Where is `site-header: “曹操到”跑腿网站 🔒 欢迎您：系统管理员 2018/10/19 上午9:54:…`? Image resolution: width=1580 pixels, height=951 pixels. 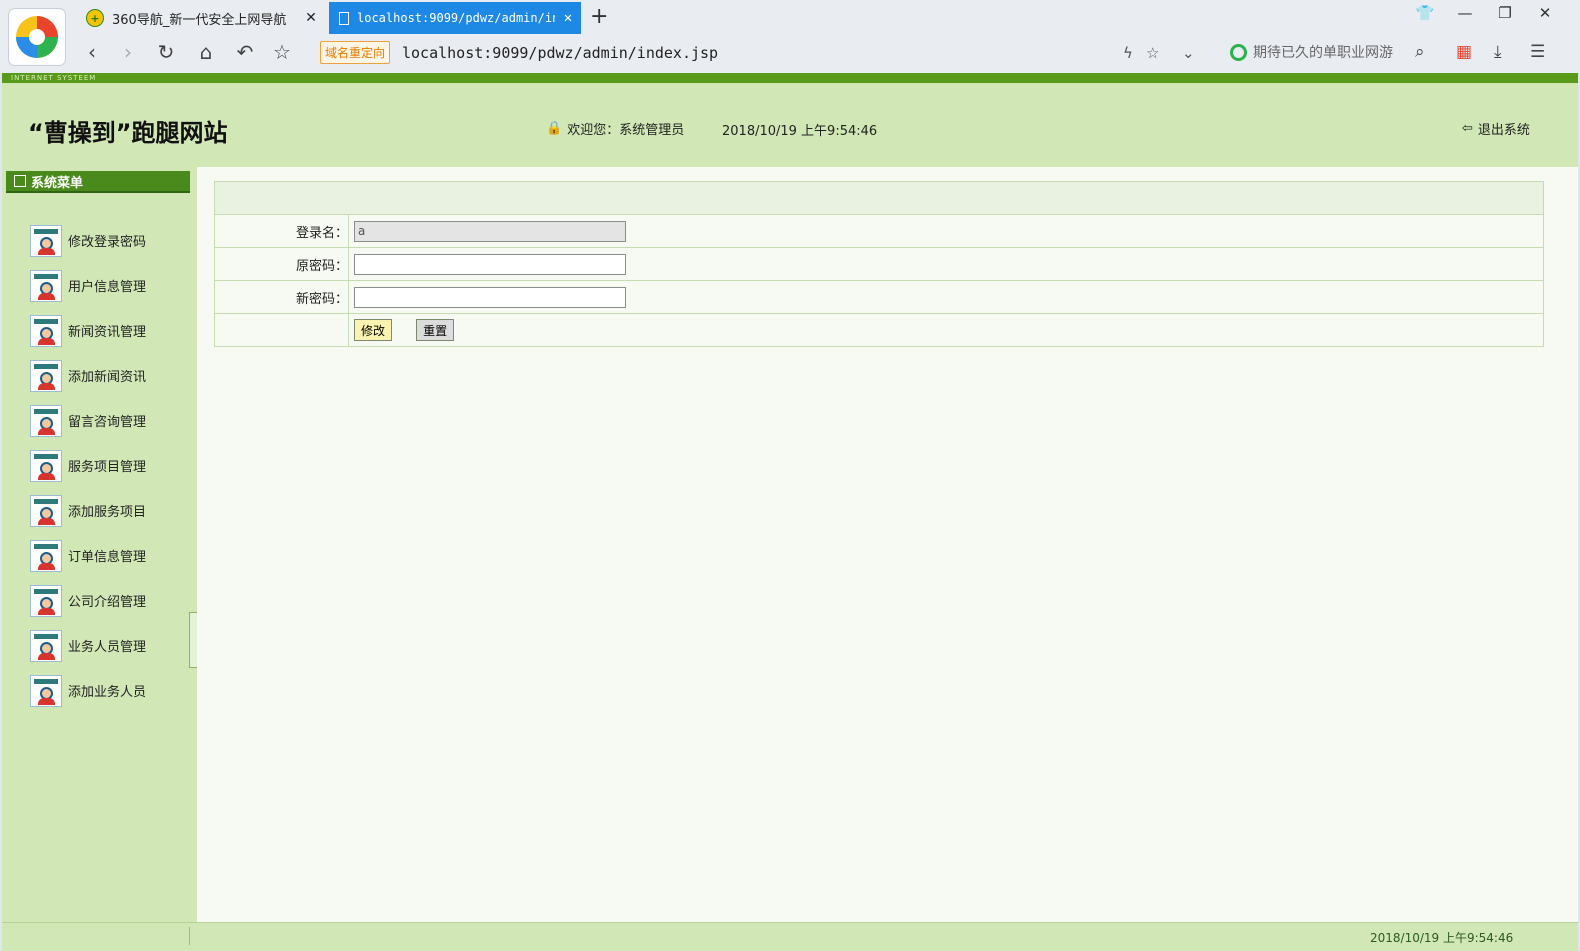 site-header: “曹操到”跑腿网站 🔒 欢迎您：系统管理员 2018/10/19 上午9:54:… is located at coordinates (790, 125).